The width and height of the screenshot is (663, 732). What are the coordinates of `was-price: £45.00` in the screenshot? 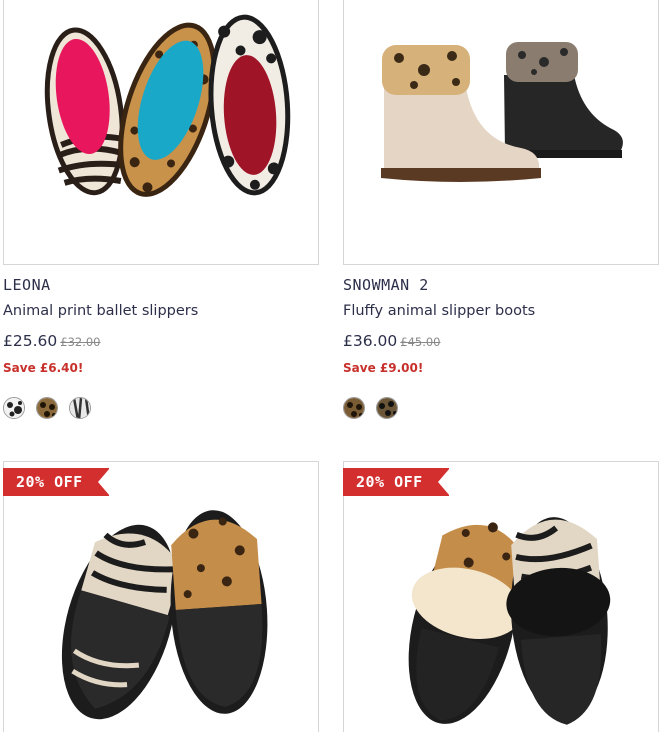 It's located at (420, 342).